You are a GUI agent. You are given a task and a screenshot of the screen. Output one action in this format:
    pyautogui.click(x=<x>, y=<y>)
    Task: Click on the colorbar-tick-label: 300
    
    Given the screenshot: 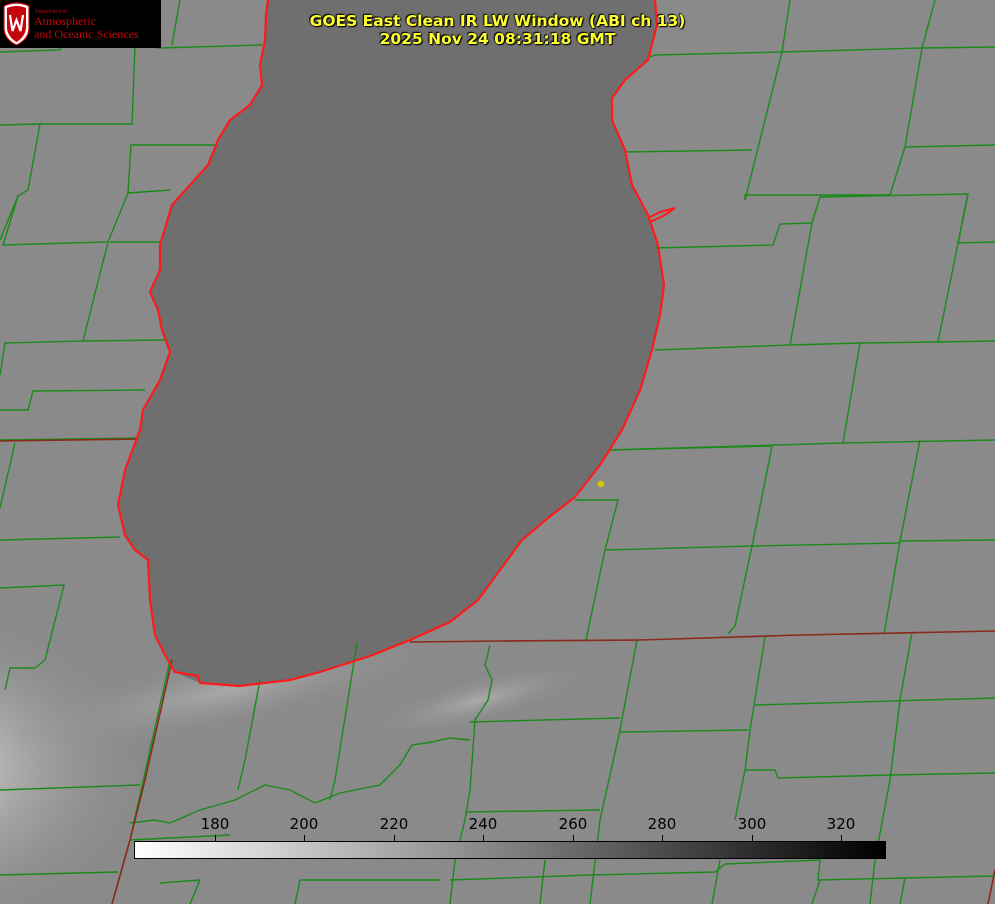 What is the action you would take?
    pyautogui.click(x=752, y=824)
    